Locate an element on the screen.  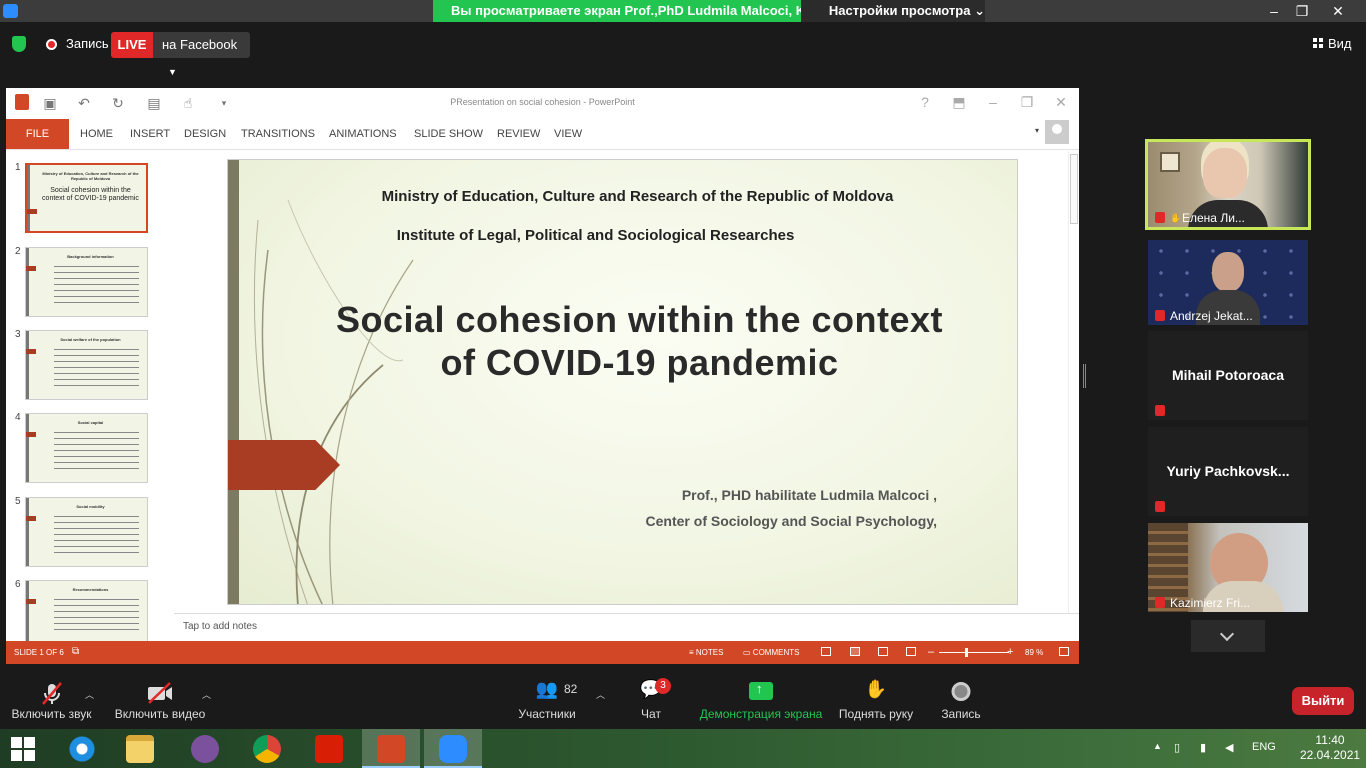
participant-tile: Елена Ли... ✋ is located at coordinates (1228, 184).